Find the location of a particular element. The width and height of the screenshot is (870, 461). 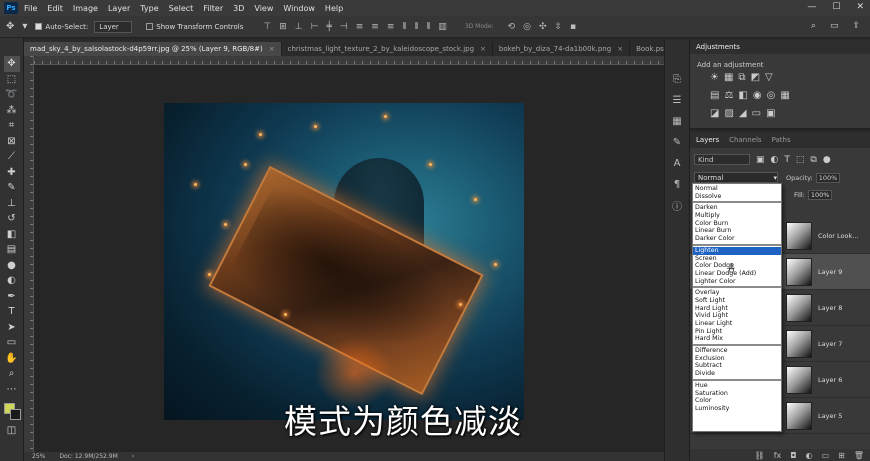

blend-mode-option: Darker Color is located at coordinates (737, 239).